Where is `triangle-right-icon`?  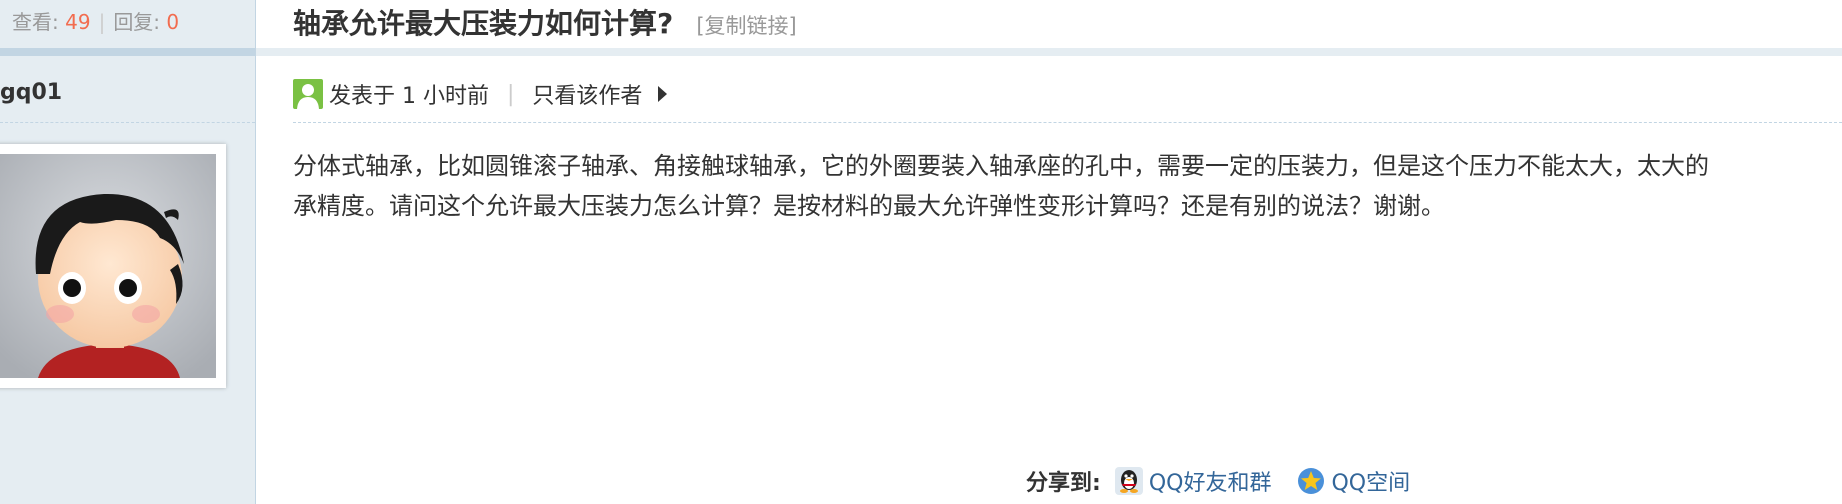
triangle-right-icon is located at coordinates (663, 94).